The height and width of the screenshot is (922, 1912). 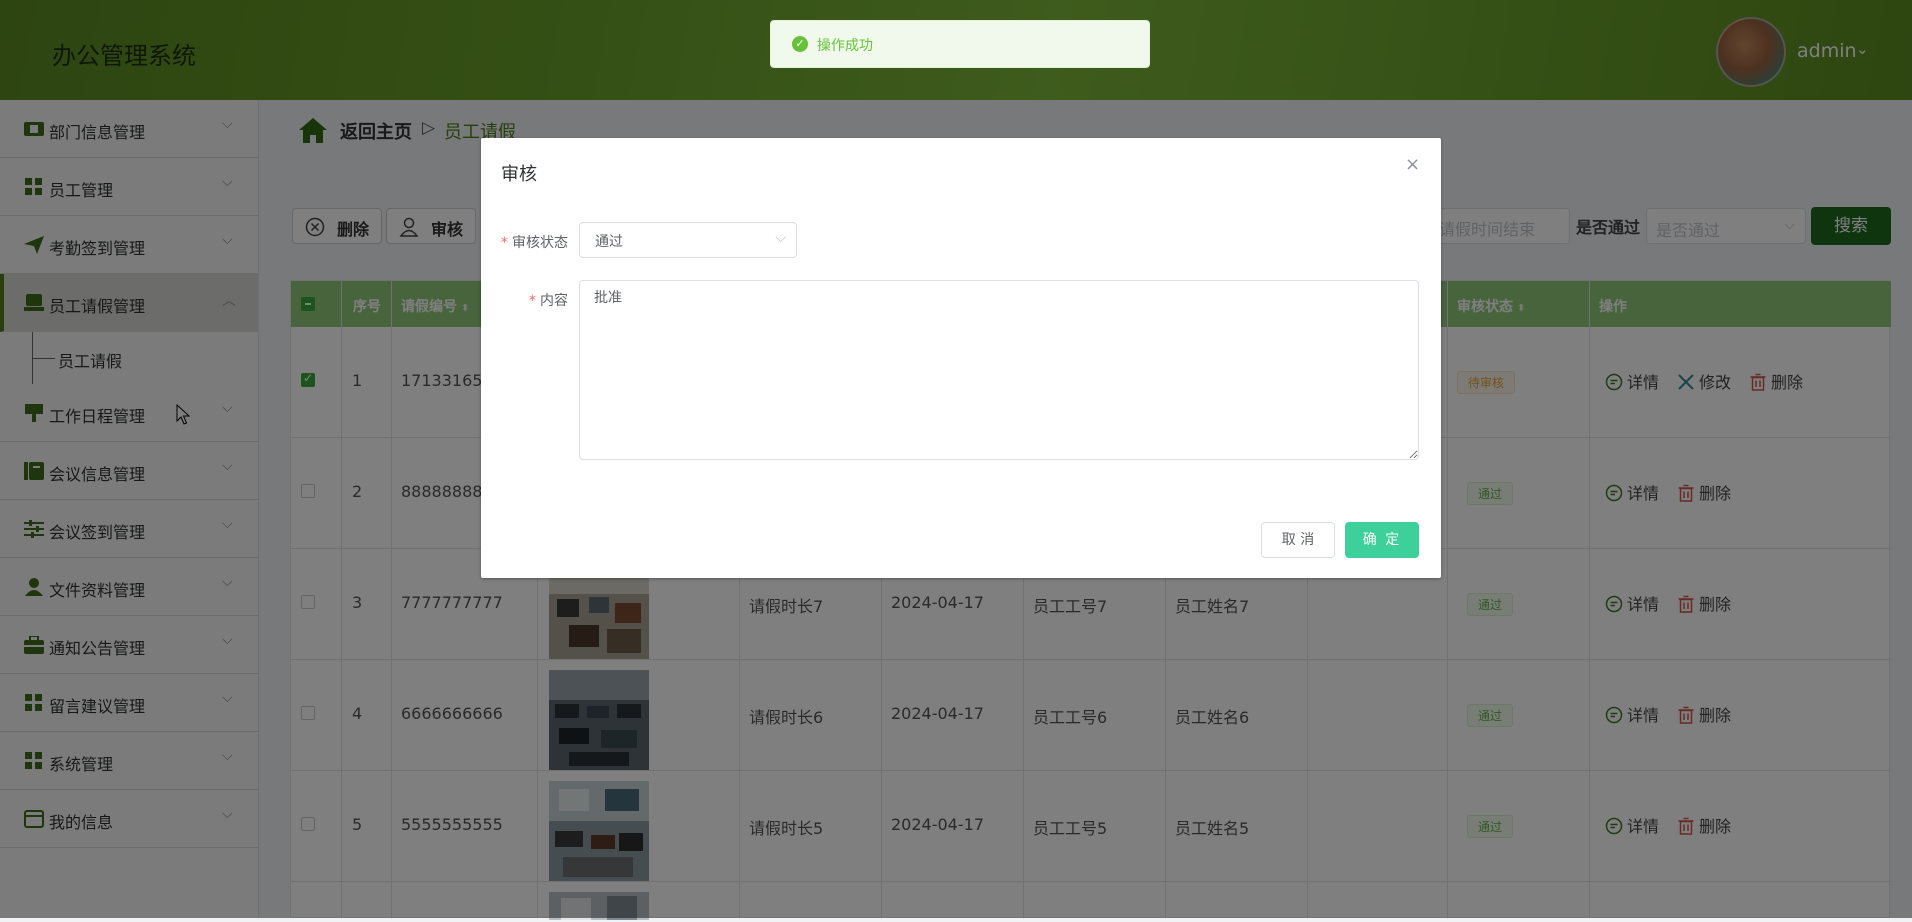 What do you see at coordinates (519, 174) in the screenshot?
I see `dialog-title: 审核` at bounding box center [519, 174].